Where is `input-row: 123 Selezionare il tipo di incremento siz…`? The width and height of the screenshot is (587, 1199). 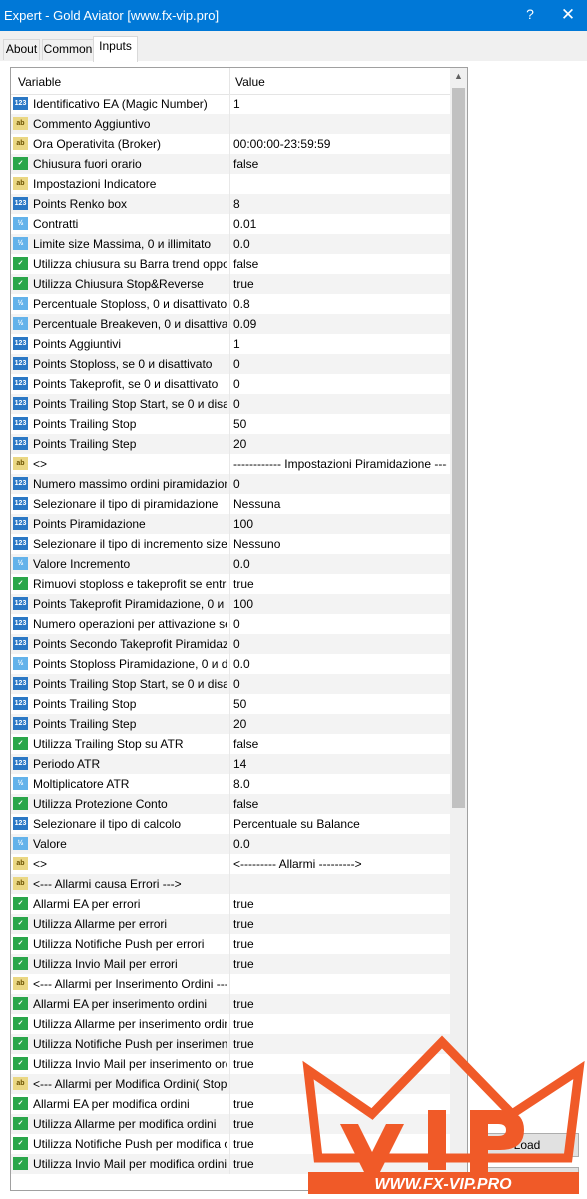
input-row: 123 Selezionare il tipo di incremento siz… is located at coordinates (230, 544).